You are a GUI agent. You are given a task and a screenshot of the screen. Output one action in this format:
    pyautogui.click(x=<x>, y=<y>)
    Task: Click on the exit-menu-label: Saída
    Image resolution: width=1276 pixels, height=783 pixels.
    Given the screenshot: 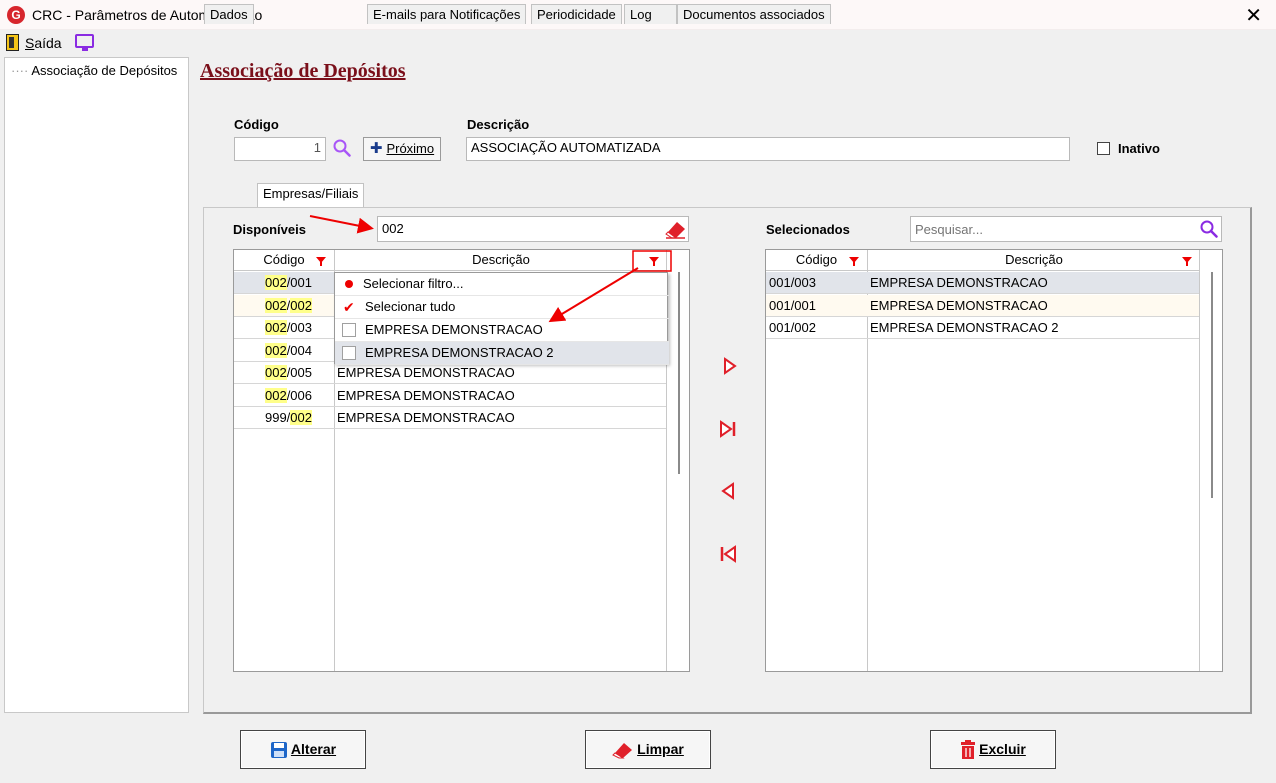 What is the action you would take?
    pyautogui.click(x=43, y=43)
    